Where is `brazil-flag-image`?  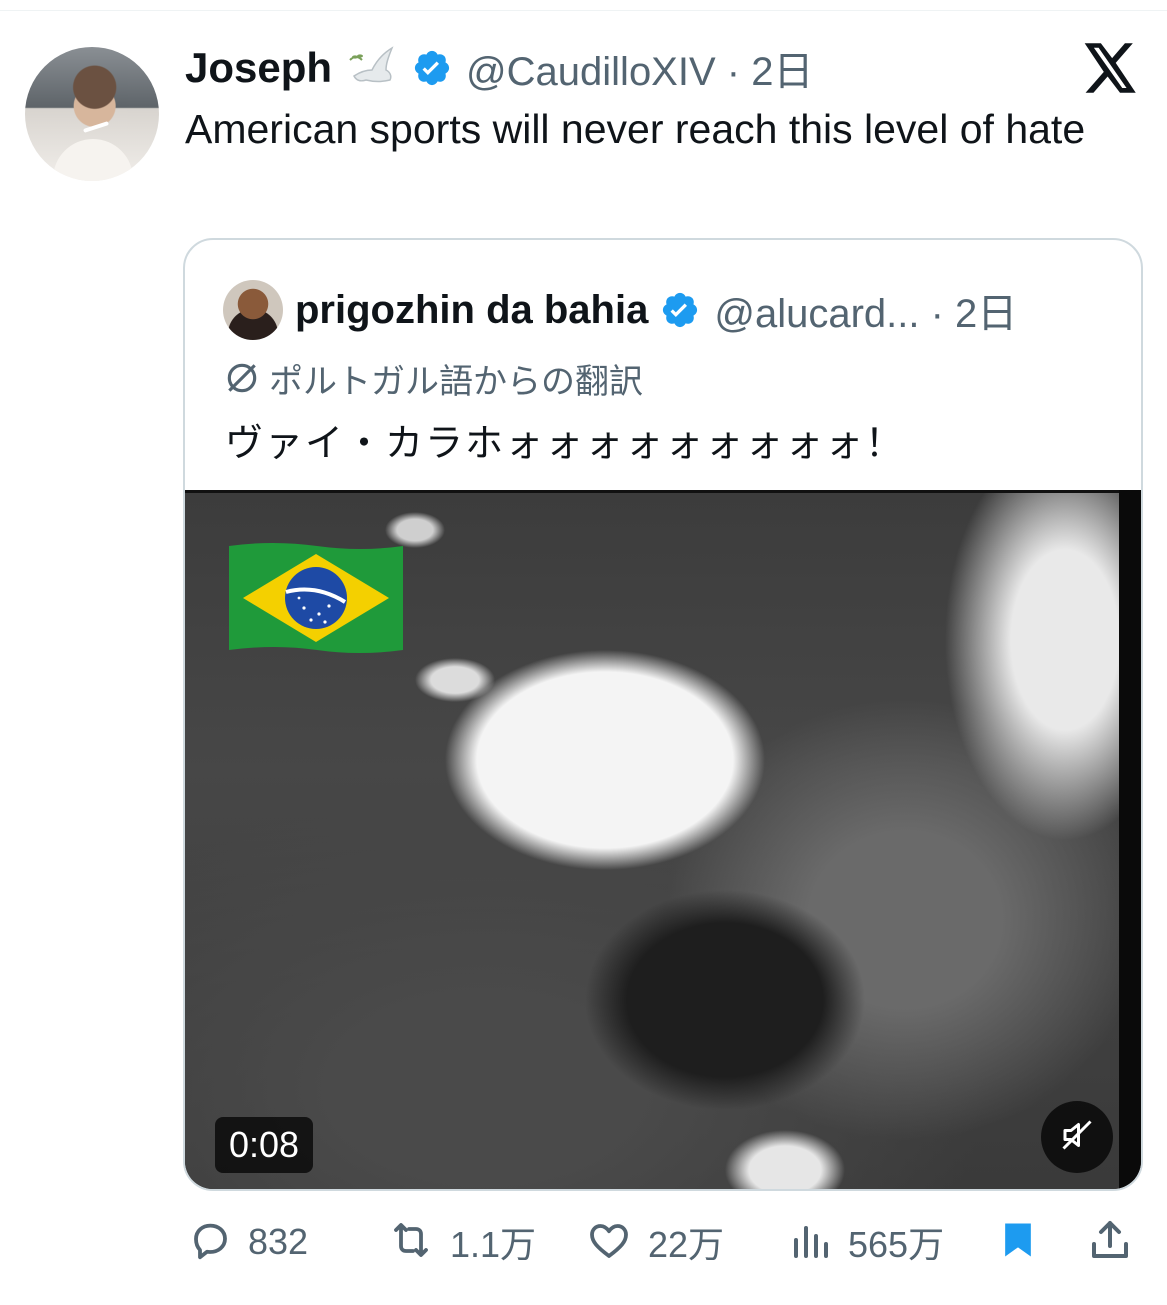 brazil-flag-image is located at coordinates (316, 598).